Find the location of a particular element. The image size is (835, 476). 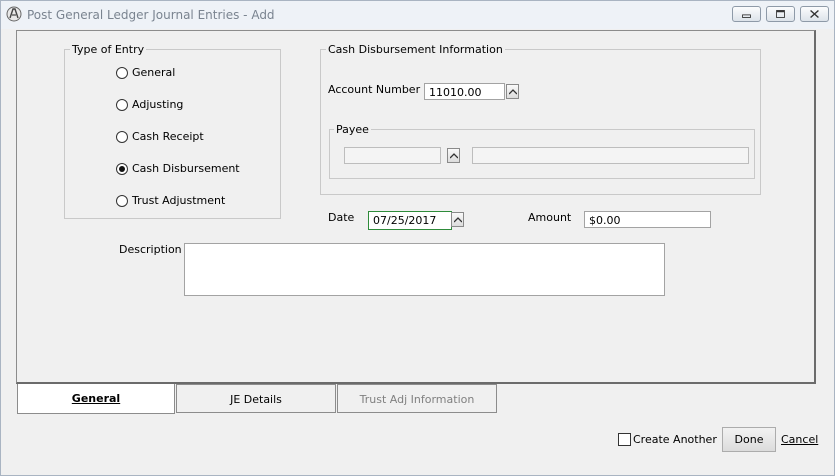

radio-label: Cash Disbursement is located at coordinates (186, 168).